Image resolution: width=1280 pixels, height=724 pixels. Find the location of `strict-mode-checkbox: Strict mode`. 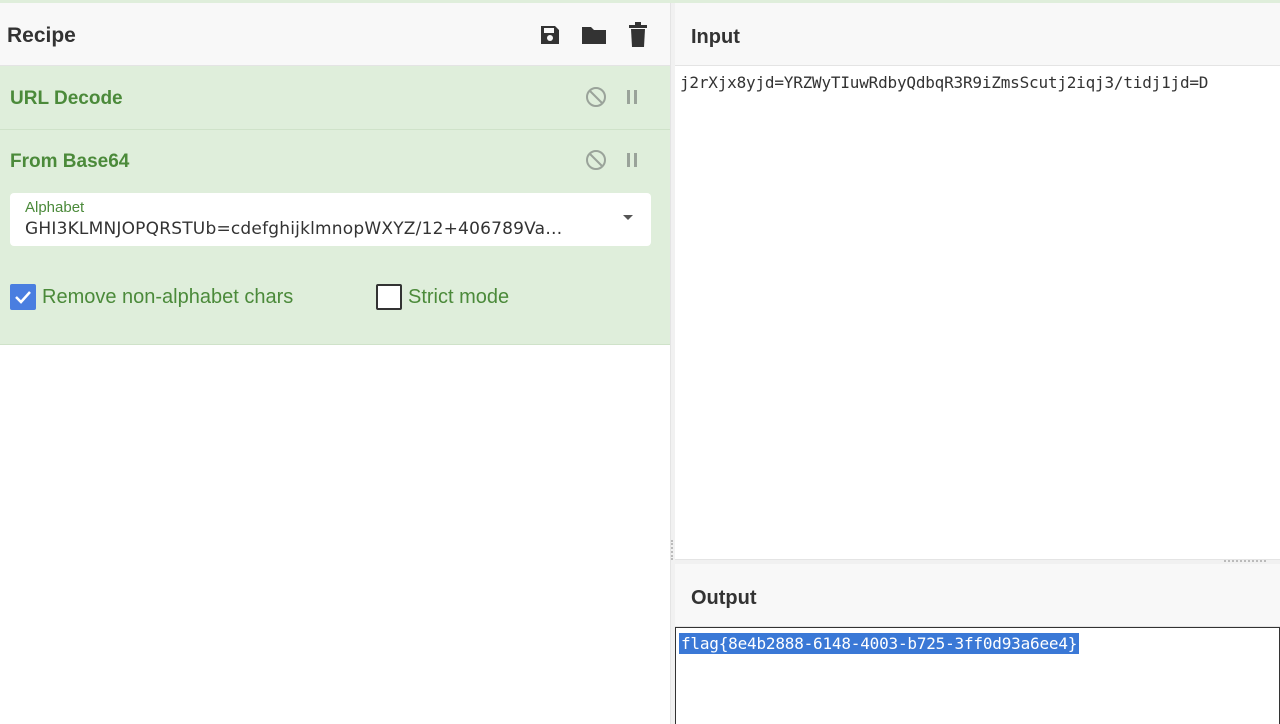

strict-mode-checkbox: Strict mode is located at coordinates (442, 297).